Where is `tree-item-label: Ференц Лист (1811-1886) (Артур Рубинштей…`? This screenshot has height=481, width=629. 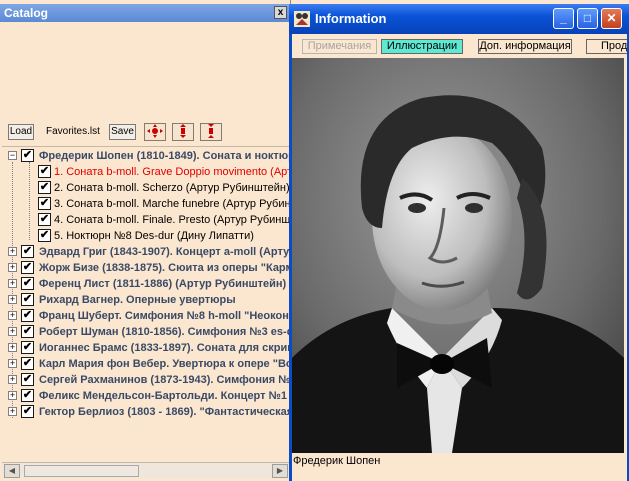 tree-item-label: Ференц Лист (1811-1886) (Артур Рубинштей… is located at coordinates (163, 284).